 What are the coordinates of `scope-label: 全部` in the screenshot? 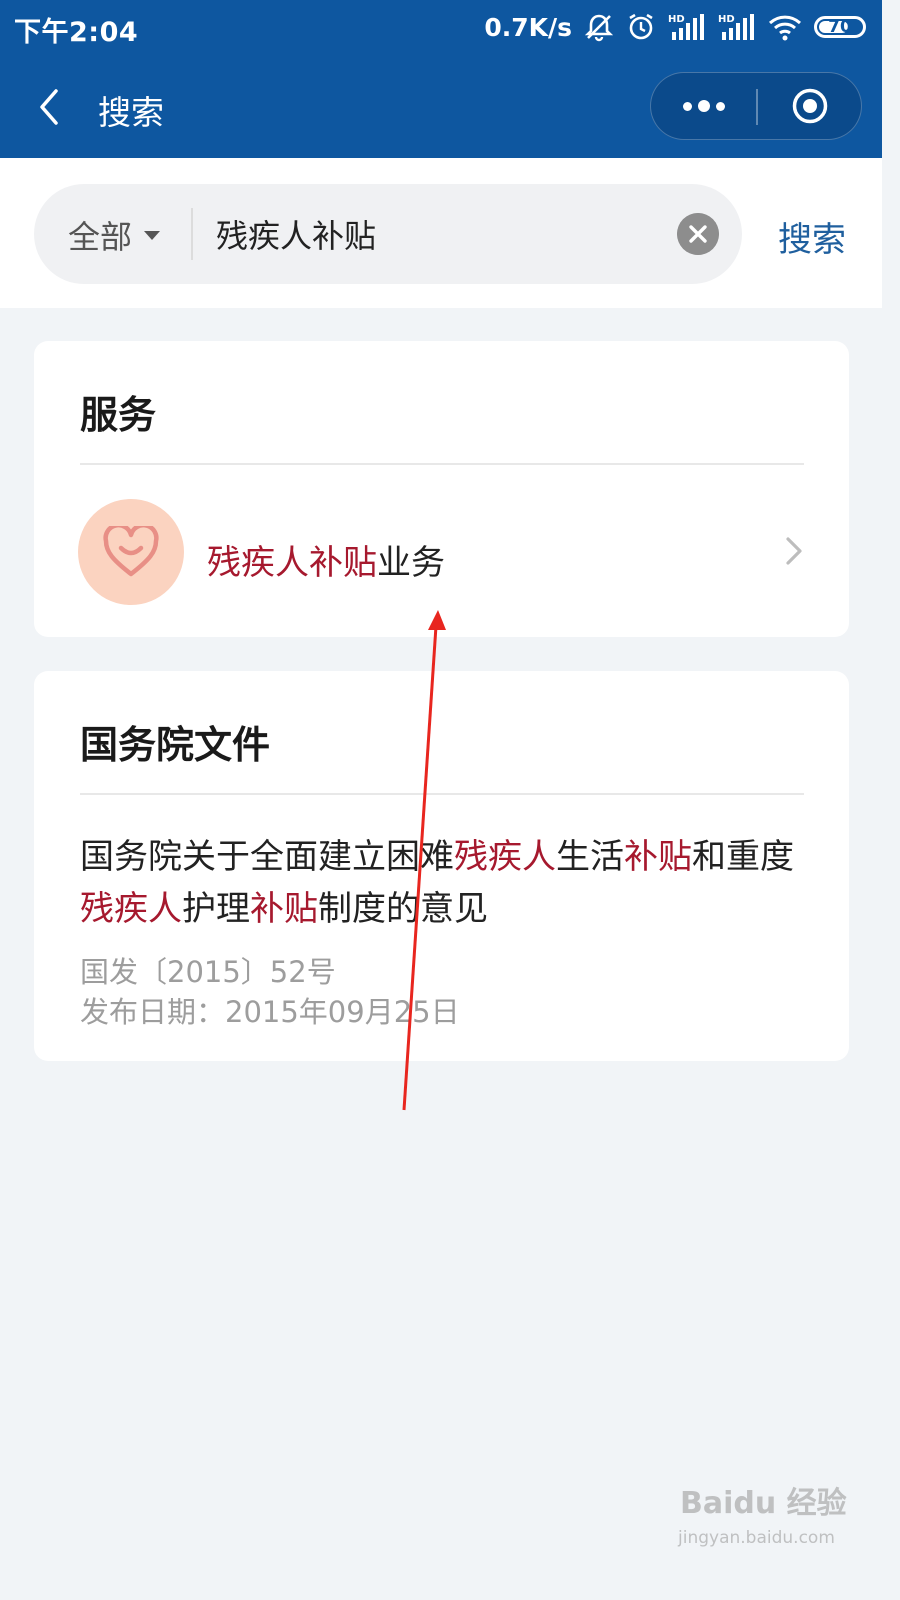 It's located at (100, 237).